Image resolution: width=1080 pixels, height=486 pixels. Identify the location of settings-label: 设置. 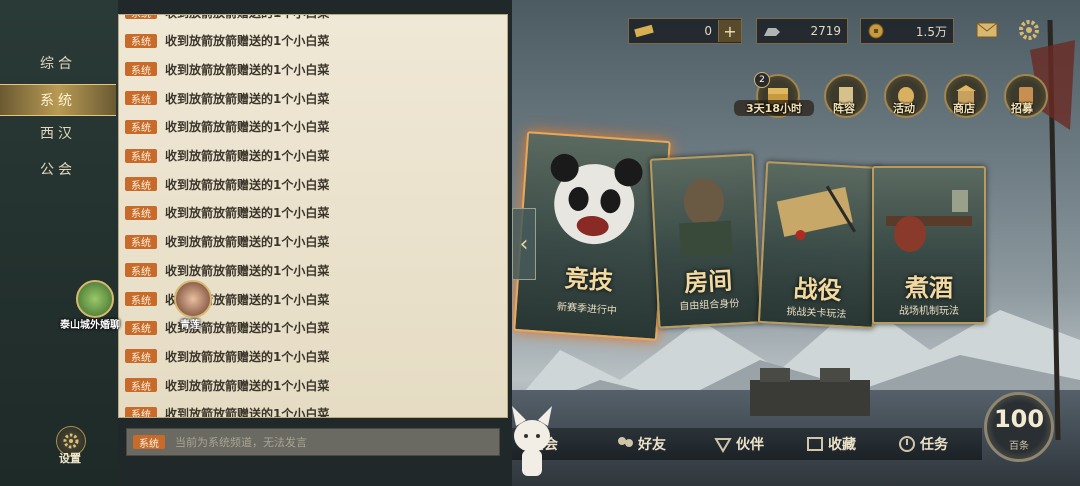
(70, 458).